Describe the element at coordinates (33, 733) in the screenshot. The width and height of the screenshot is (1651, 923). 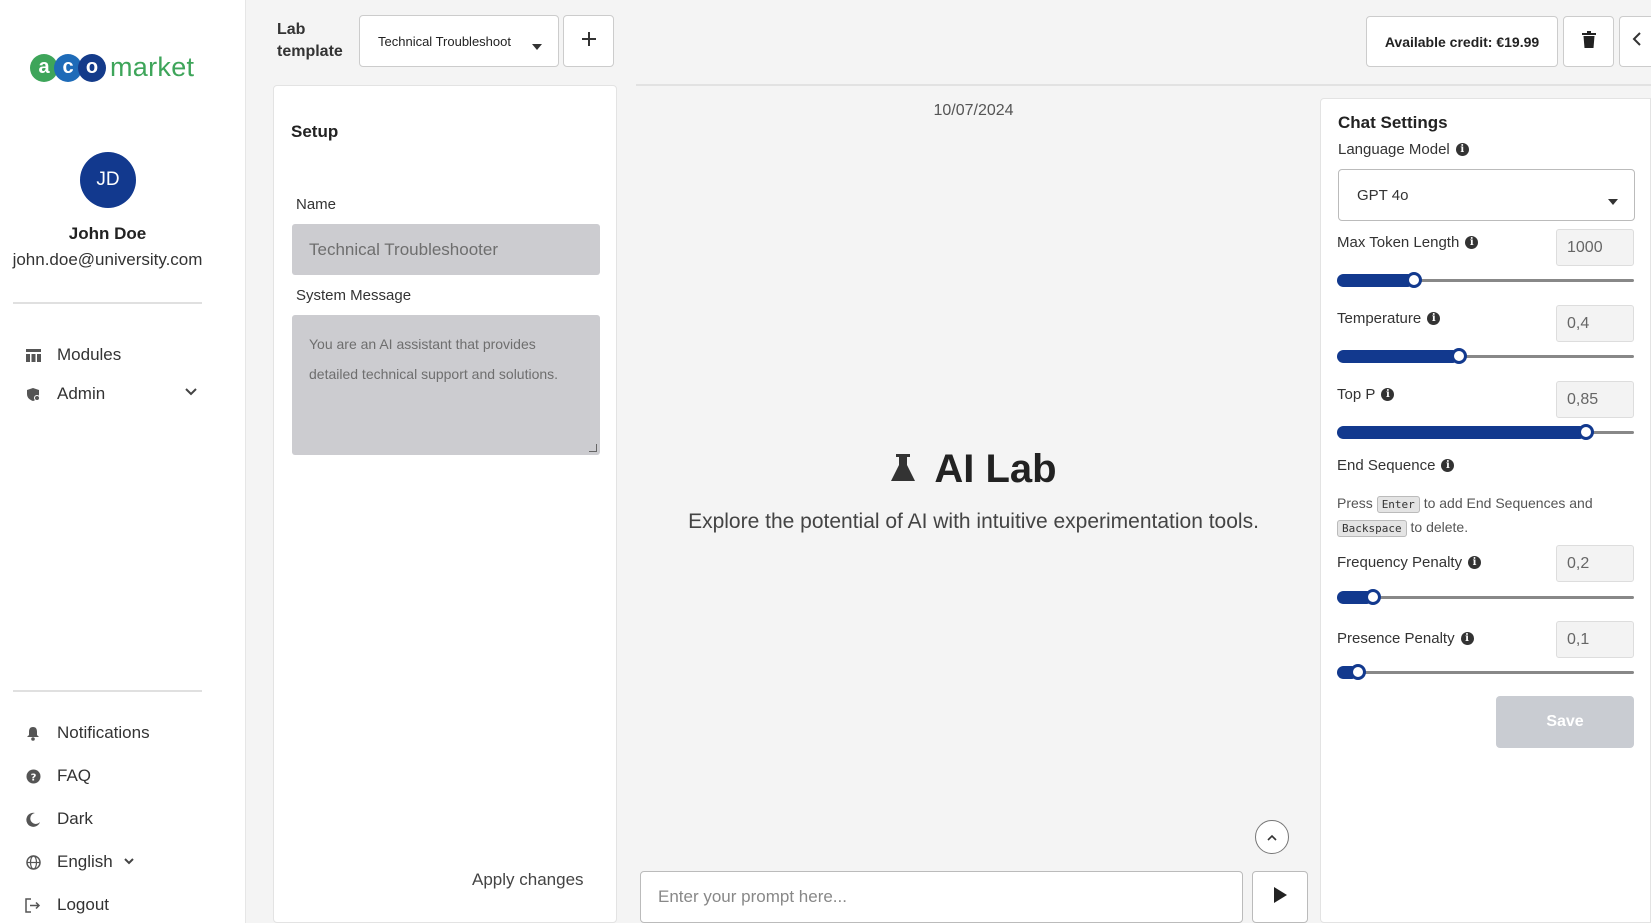
I see `bell-icon` at that location.